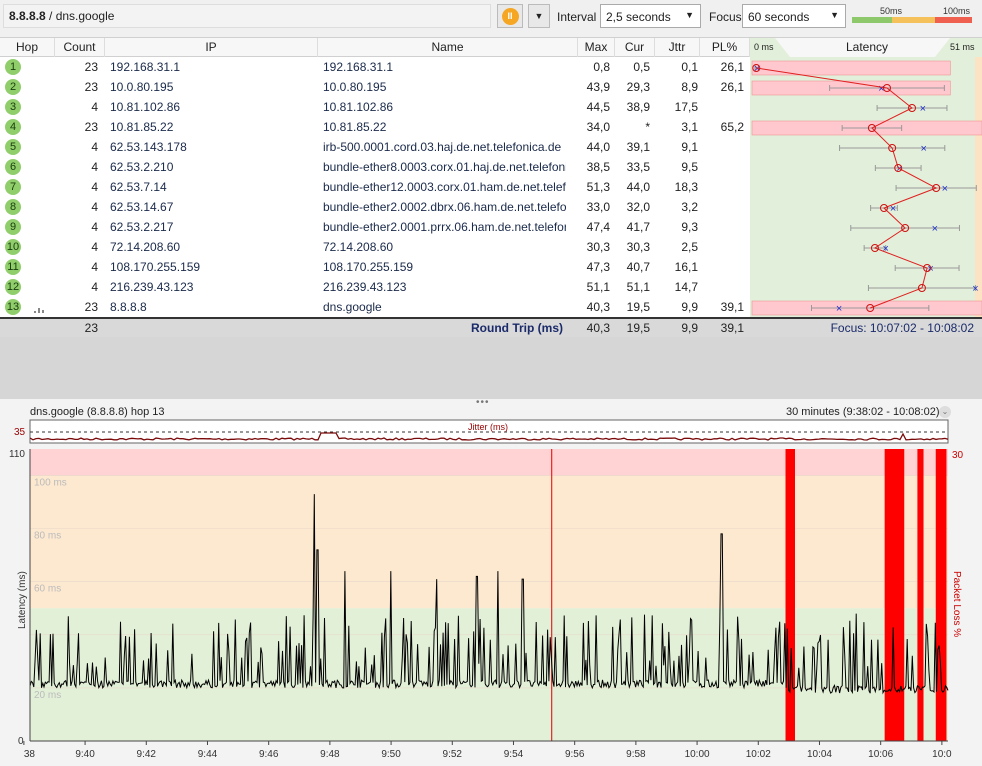 The width and height of the screenshot is (982, 766). What do you see at coordinates (27, 47) in the screenshot?
I see `col-hop: Hop` at bounding box center [27, 47].